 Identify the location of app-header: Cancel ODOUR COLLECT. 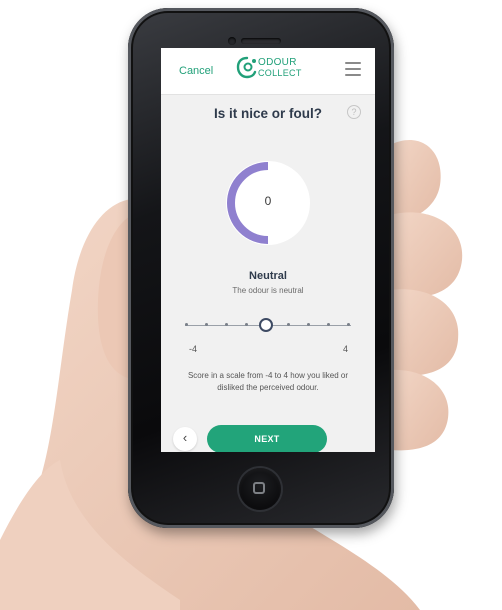
(268, 71).